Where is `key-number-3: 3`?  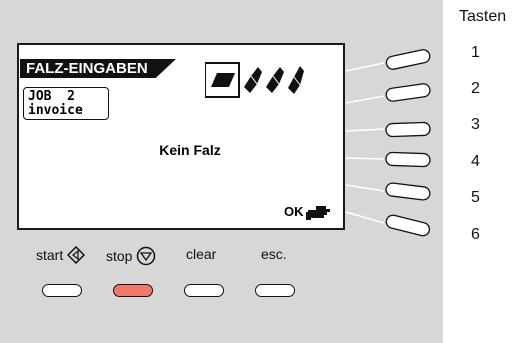 key-number-3: 3 is located at coordinates (475, 124).